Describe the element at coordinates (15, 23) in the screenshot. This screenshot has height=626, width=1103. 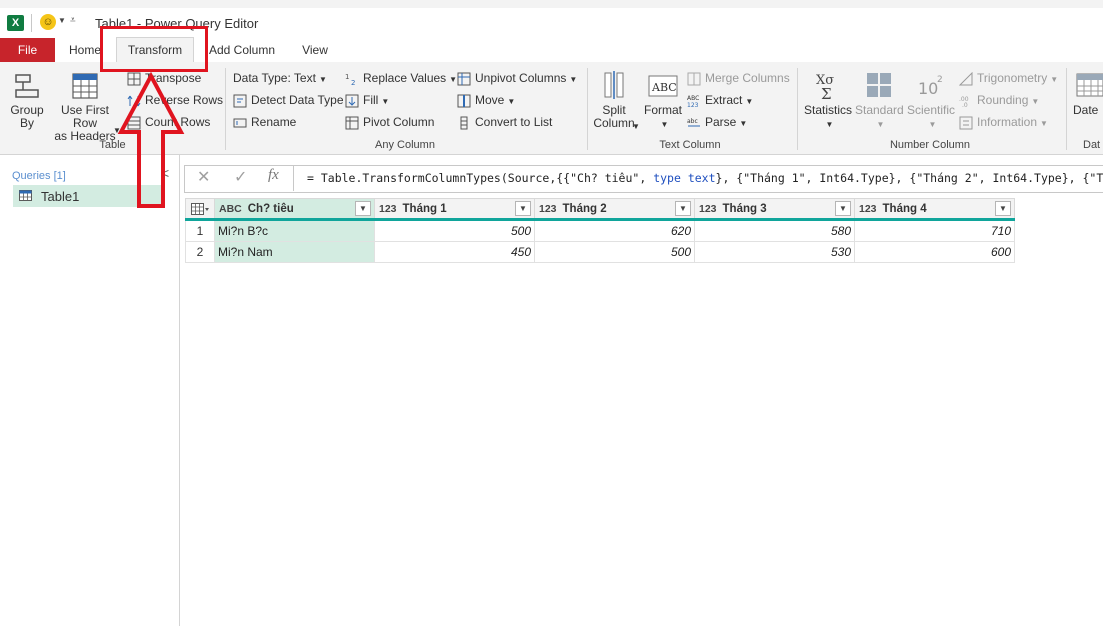
I see `excel-app-icon: X` at that location.